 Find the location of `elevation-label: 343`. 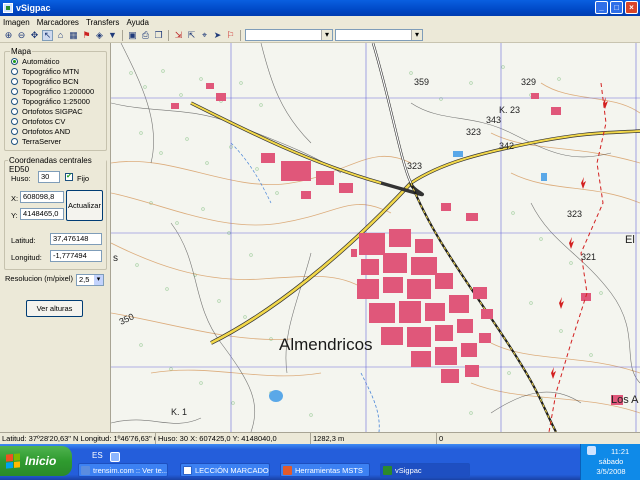

elevation-label: 343 is located at coordinates (493, 120).